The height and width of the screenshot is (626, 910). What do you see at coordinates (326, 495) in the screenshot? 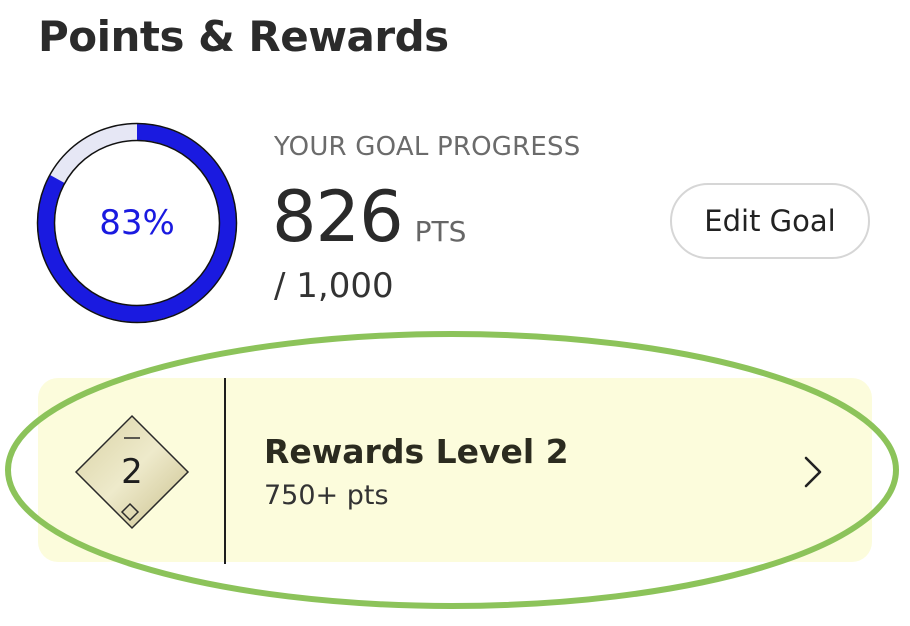
I see `rewards-level-subtitle: 750+ pts` at bounding box center [326, 495].